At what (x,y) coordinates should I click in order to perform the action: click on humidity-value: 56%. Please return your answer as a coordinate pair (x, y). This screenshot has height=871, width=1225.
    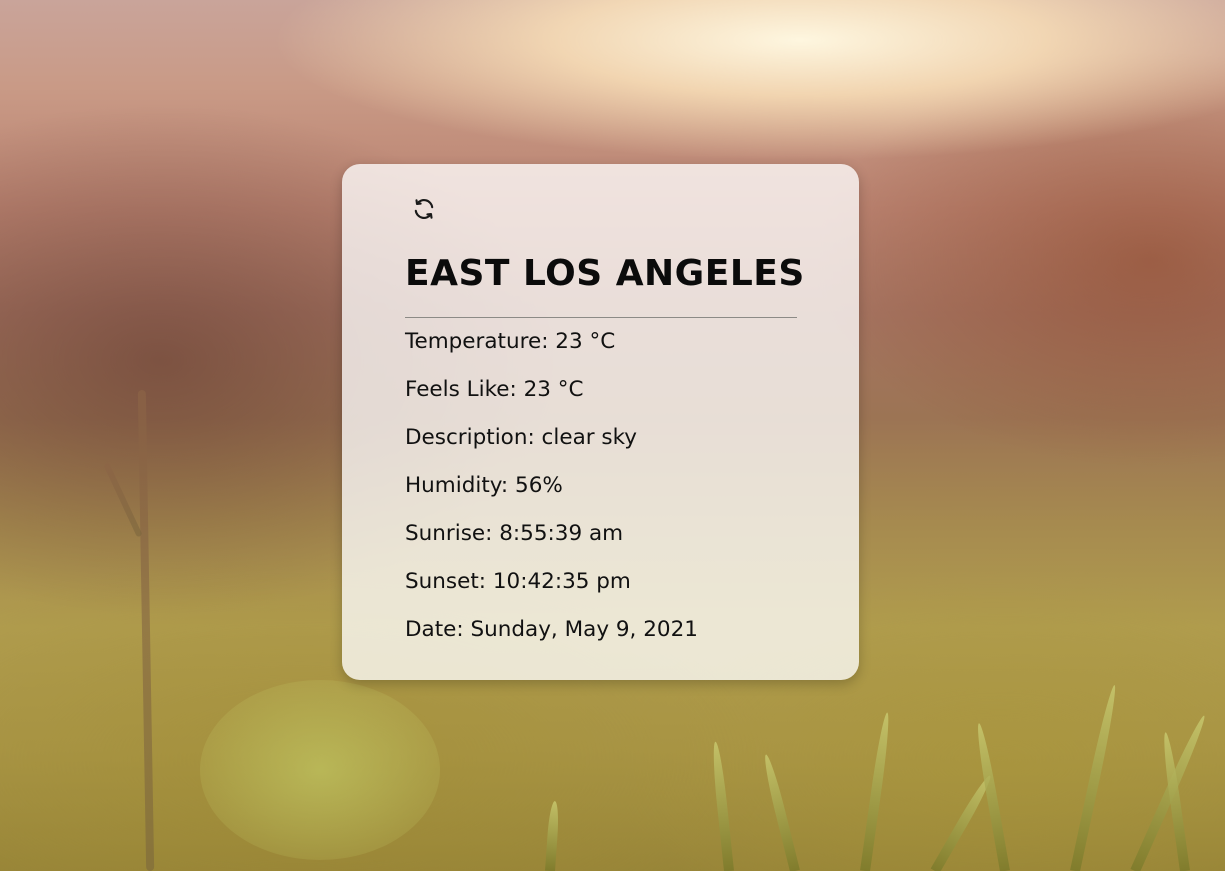
    Looking at the image, I should click on (539, 485).